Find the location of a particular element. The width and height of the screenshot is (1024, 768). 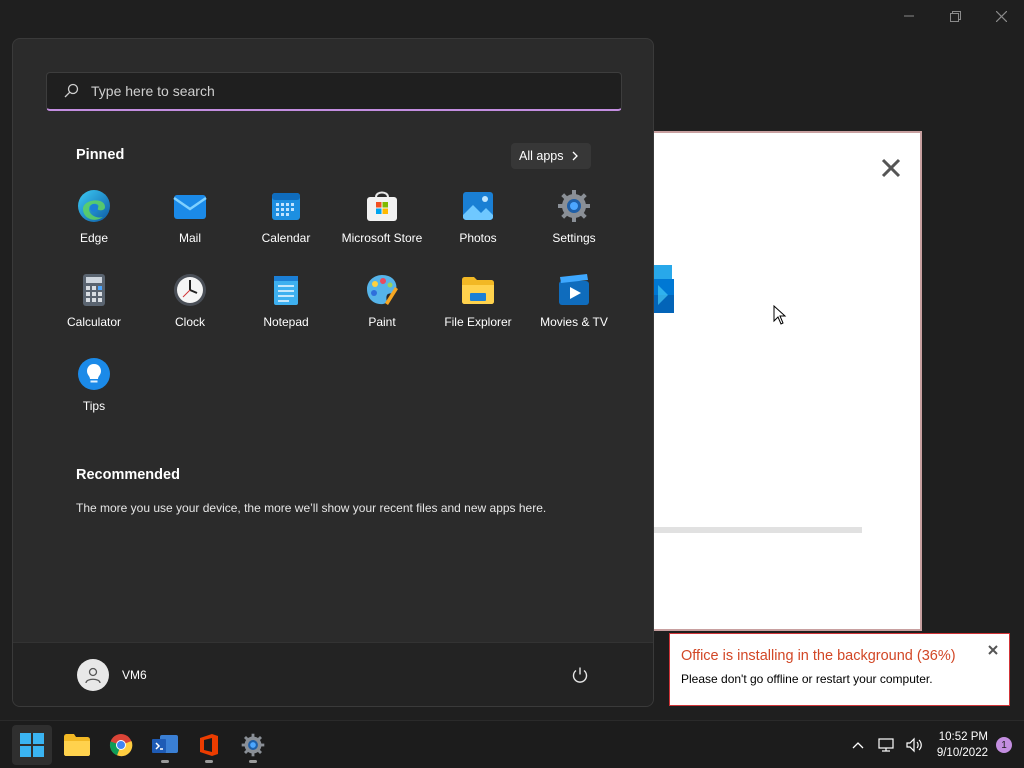

user-account-button: VM6 is located at coordinates (112, 675).